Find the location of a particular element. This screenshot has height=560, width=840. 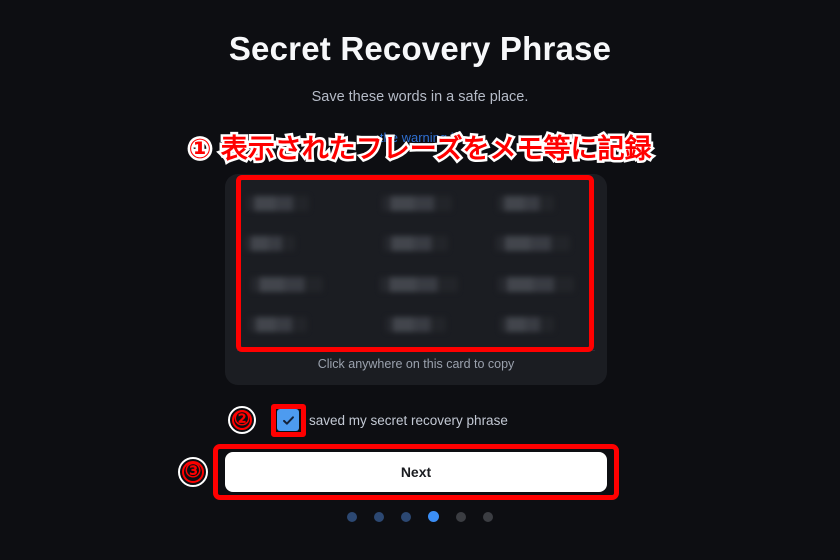

saved-phrase-label: saved my secret recovery phrase is located at coordinates (408, 420).